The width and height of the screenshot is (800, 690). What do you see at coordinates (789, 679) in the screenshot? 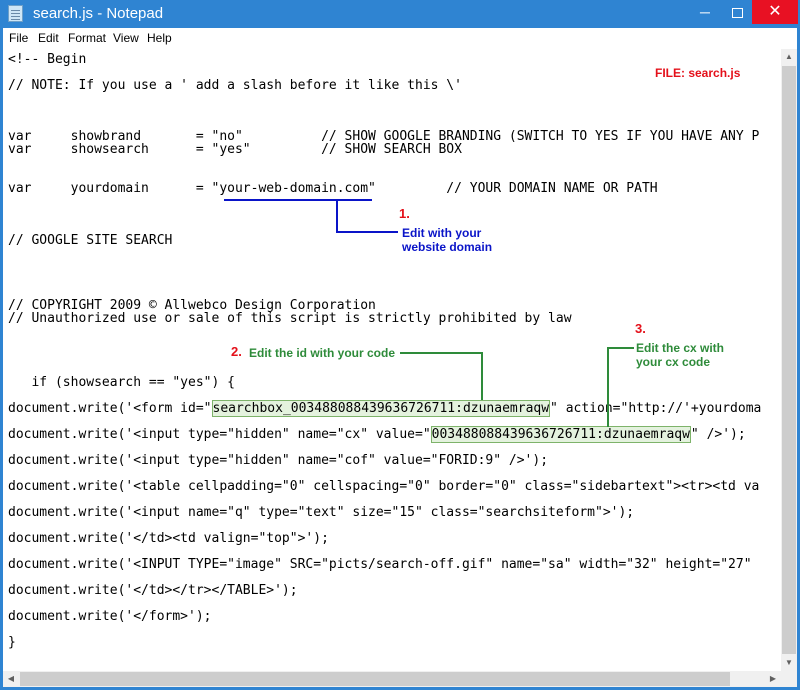
I see `scrollbar-corner` at bounding box center [789, 679].